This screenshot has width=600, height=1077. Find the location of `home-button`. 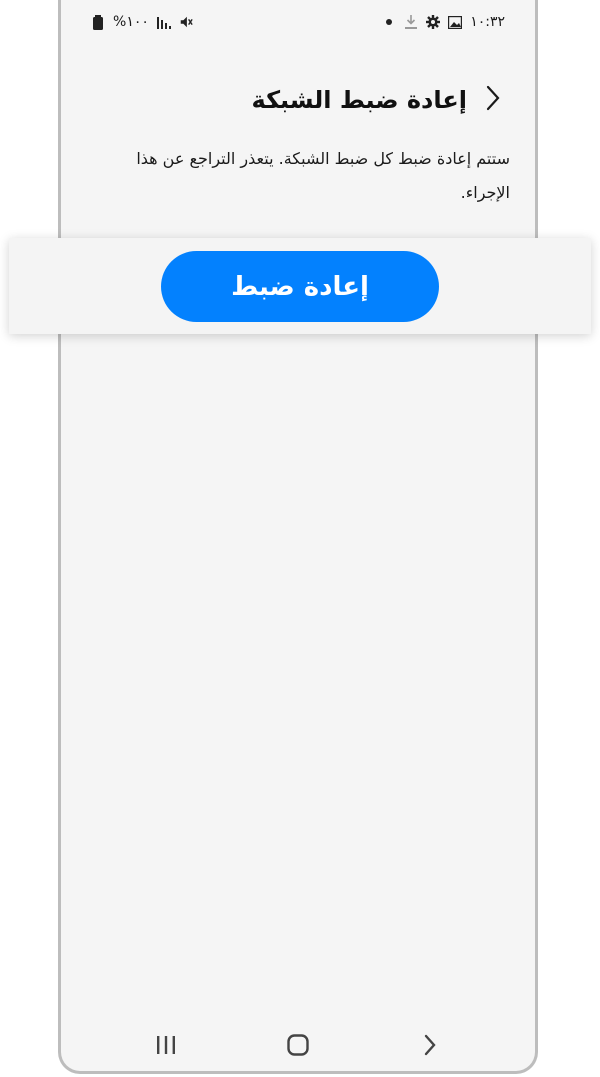

home-button is located at coordinates (298, 1047).